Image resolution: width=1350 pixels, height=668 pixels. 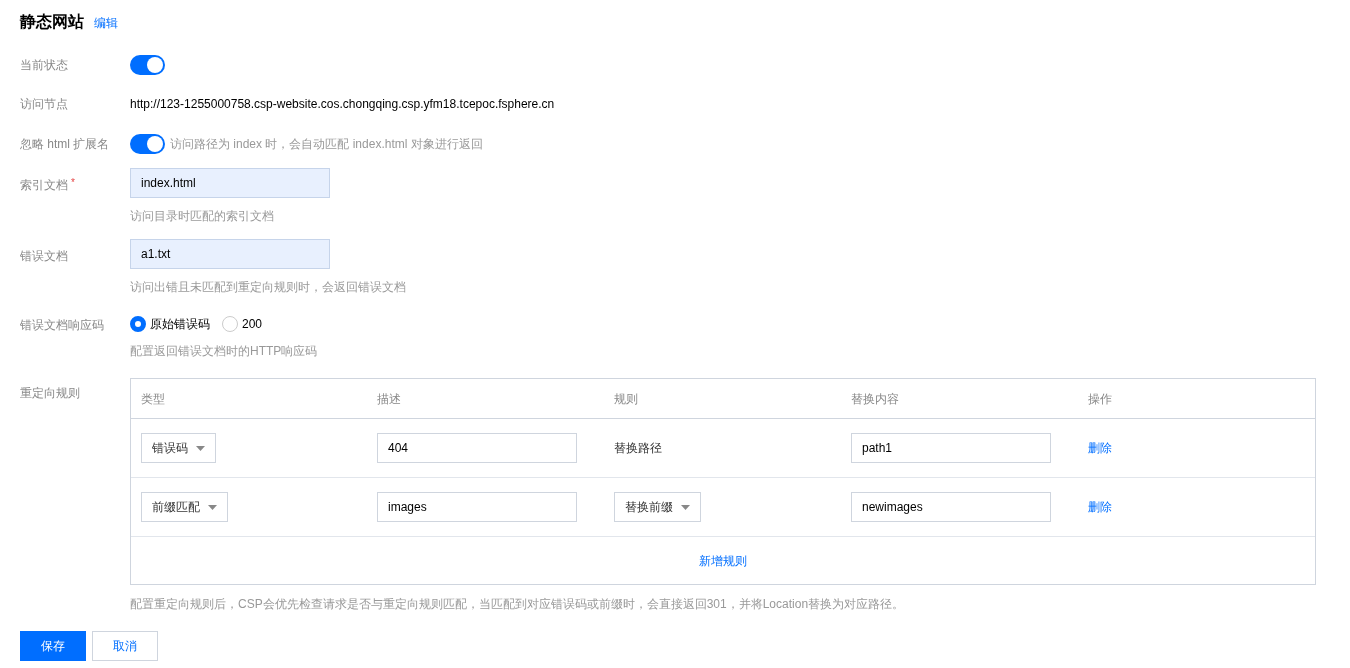 I want to click on field-label: 忽略 html 扩展名, so click(x=65, y=144).